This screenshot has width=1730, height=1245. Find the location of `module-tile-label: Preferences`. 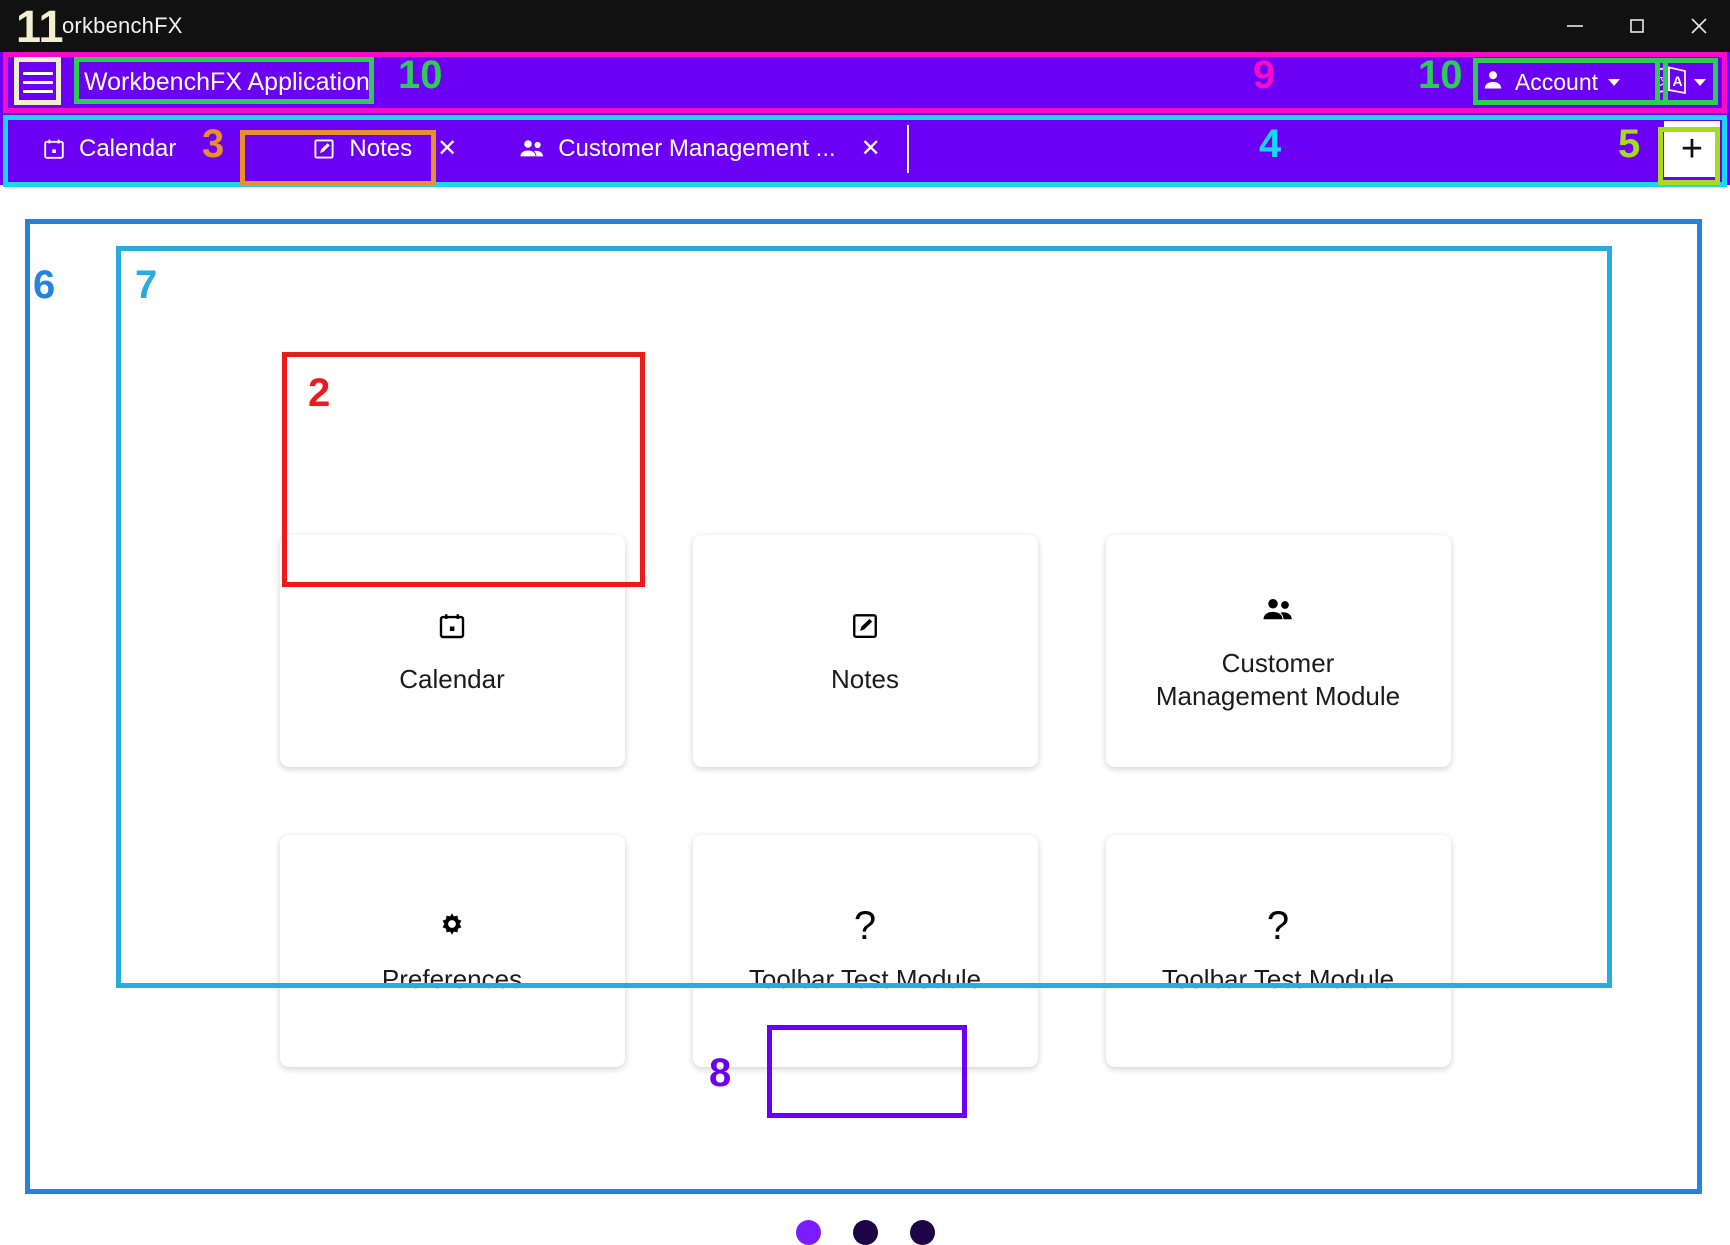

module-tile-label: Preferences is located at coordinates (452, 979).